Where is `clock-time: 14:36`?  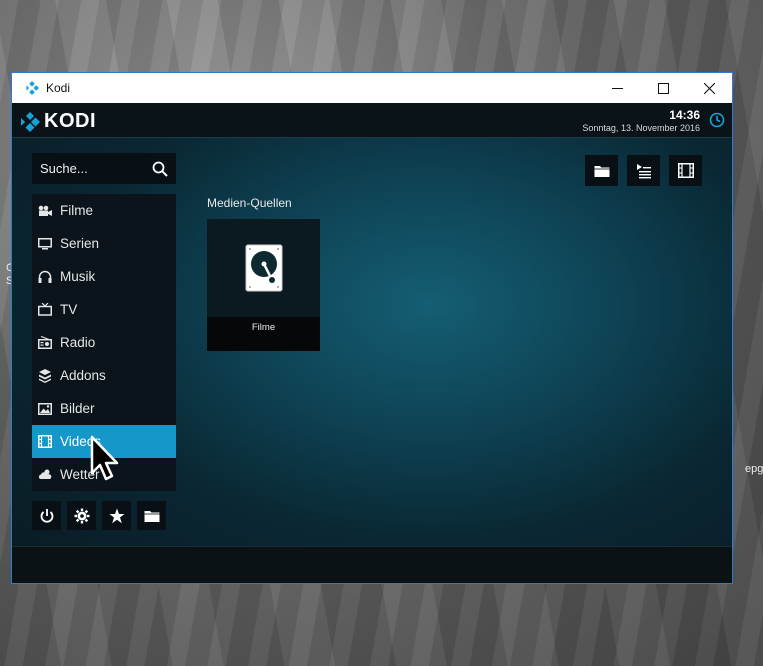
clock-time: 14:36 is located at coordinates (684, 115).